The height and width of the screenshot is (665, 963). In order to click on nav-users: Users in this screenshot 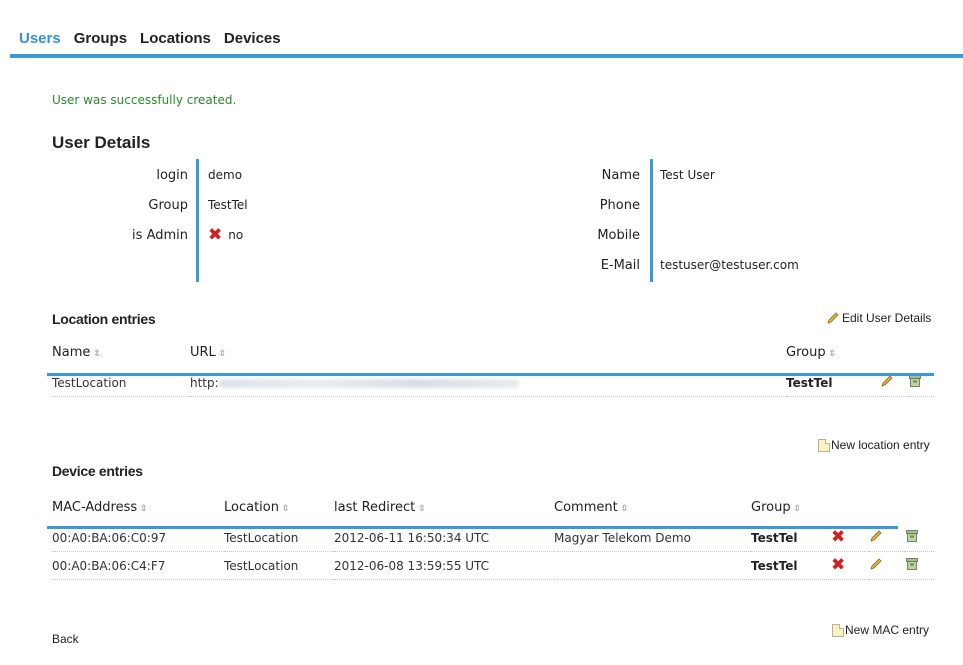, I will do `click(40, 40)`.